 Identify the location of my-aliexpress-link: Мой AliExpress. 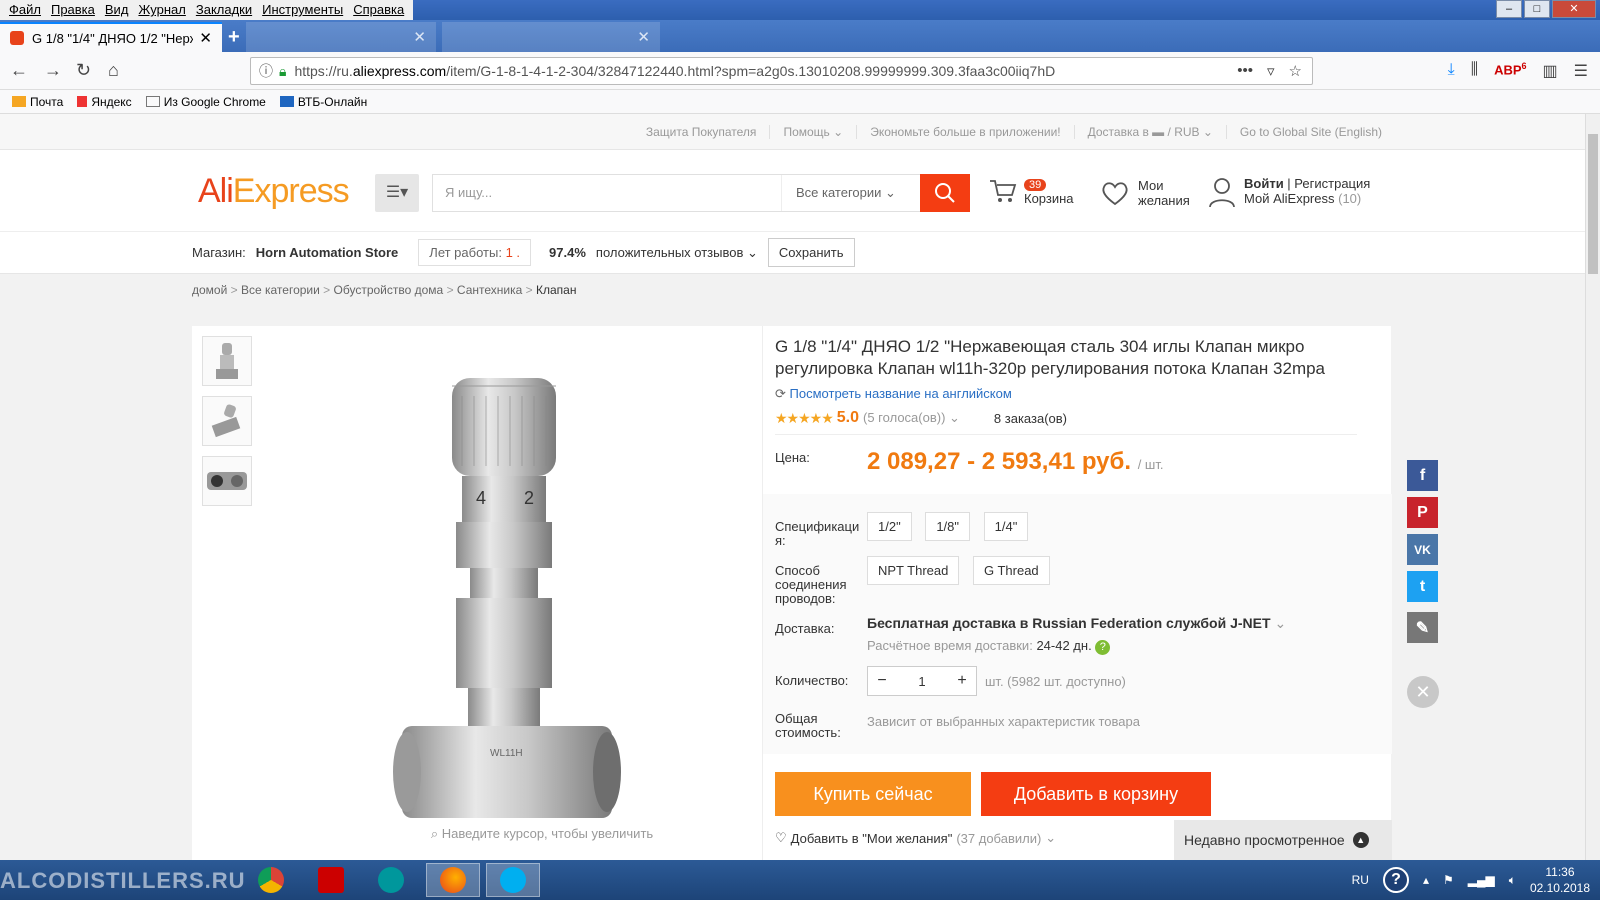
(1289, 198).